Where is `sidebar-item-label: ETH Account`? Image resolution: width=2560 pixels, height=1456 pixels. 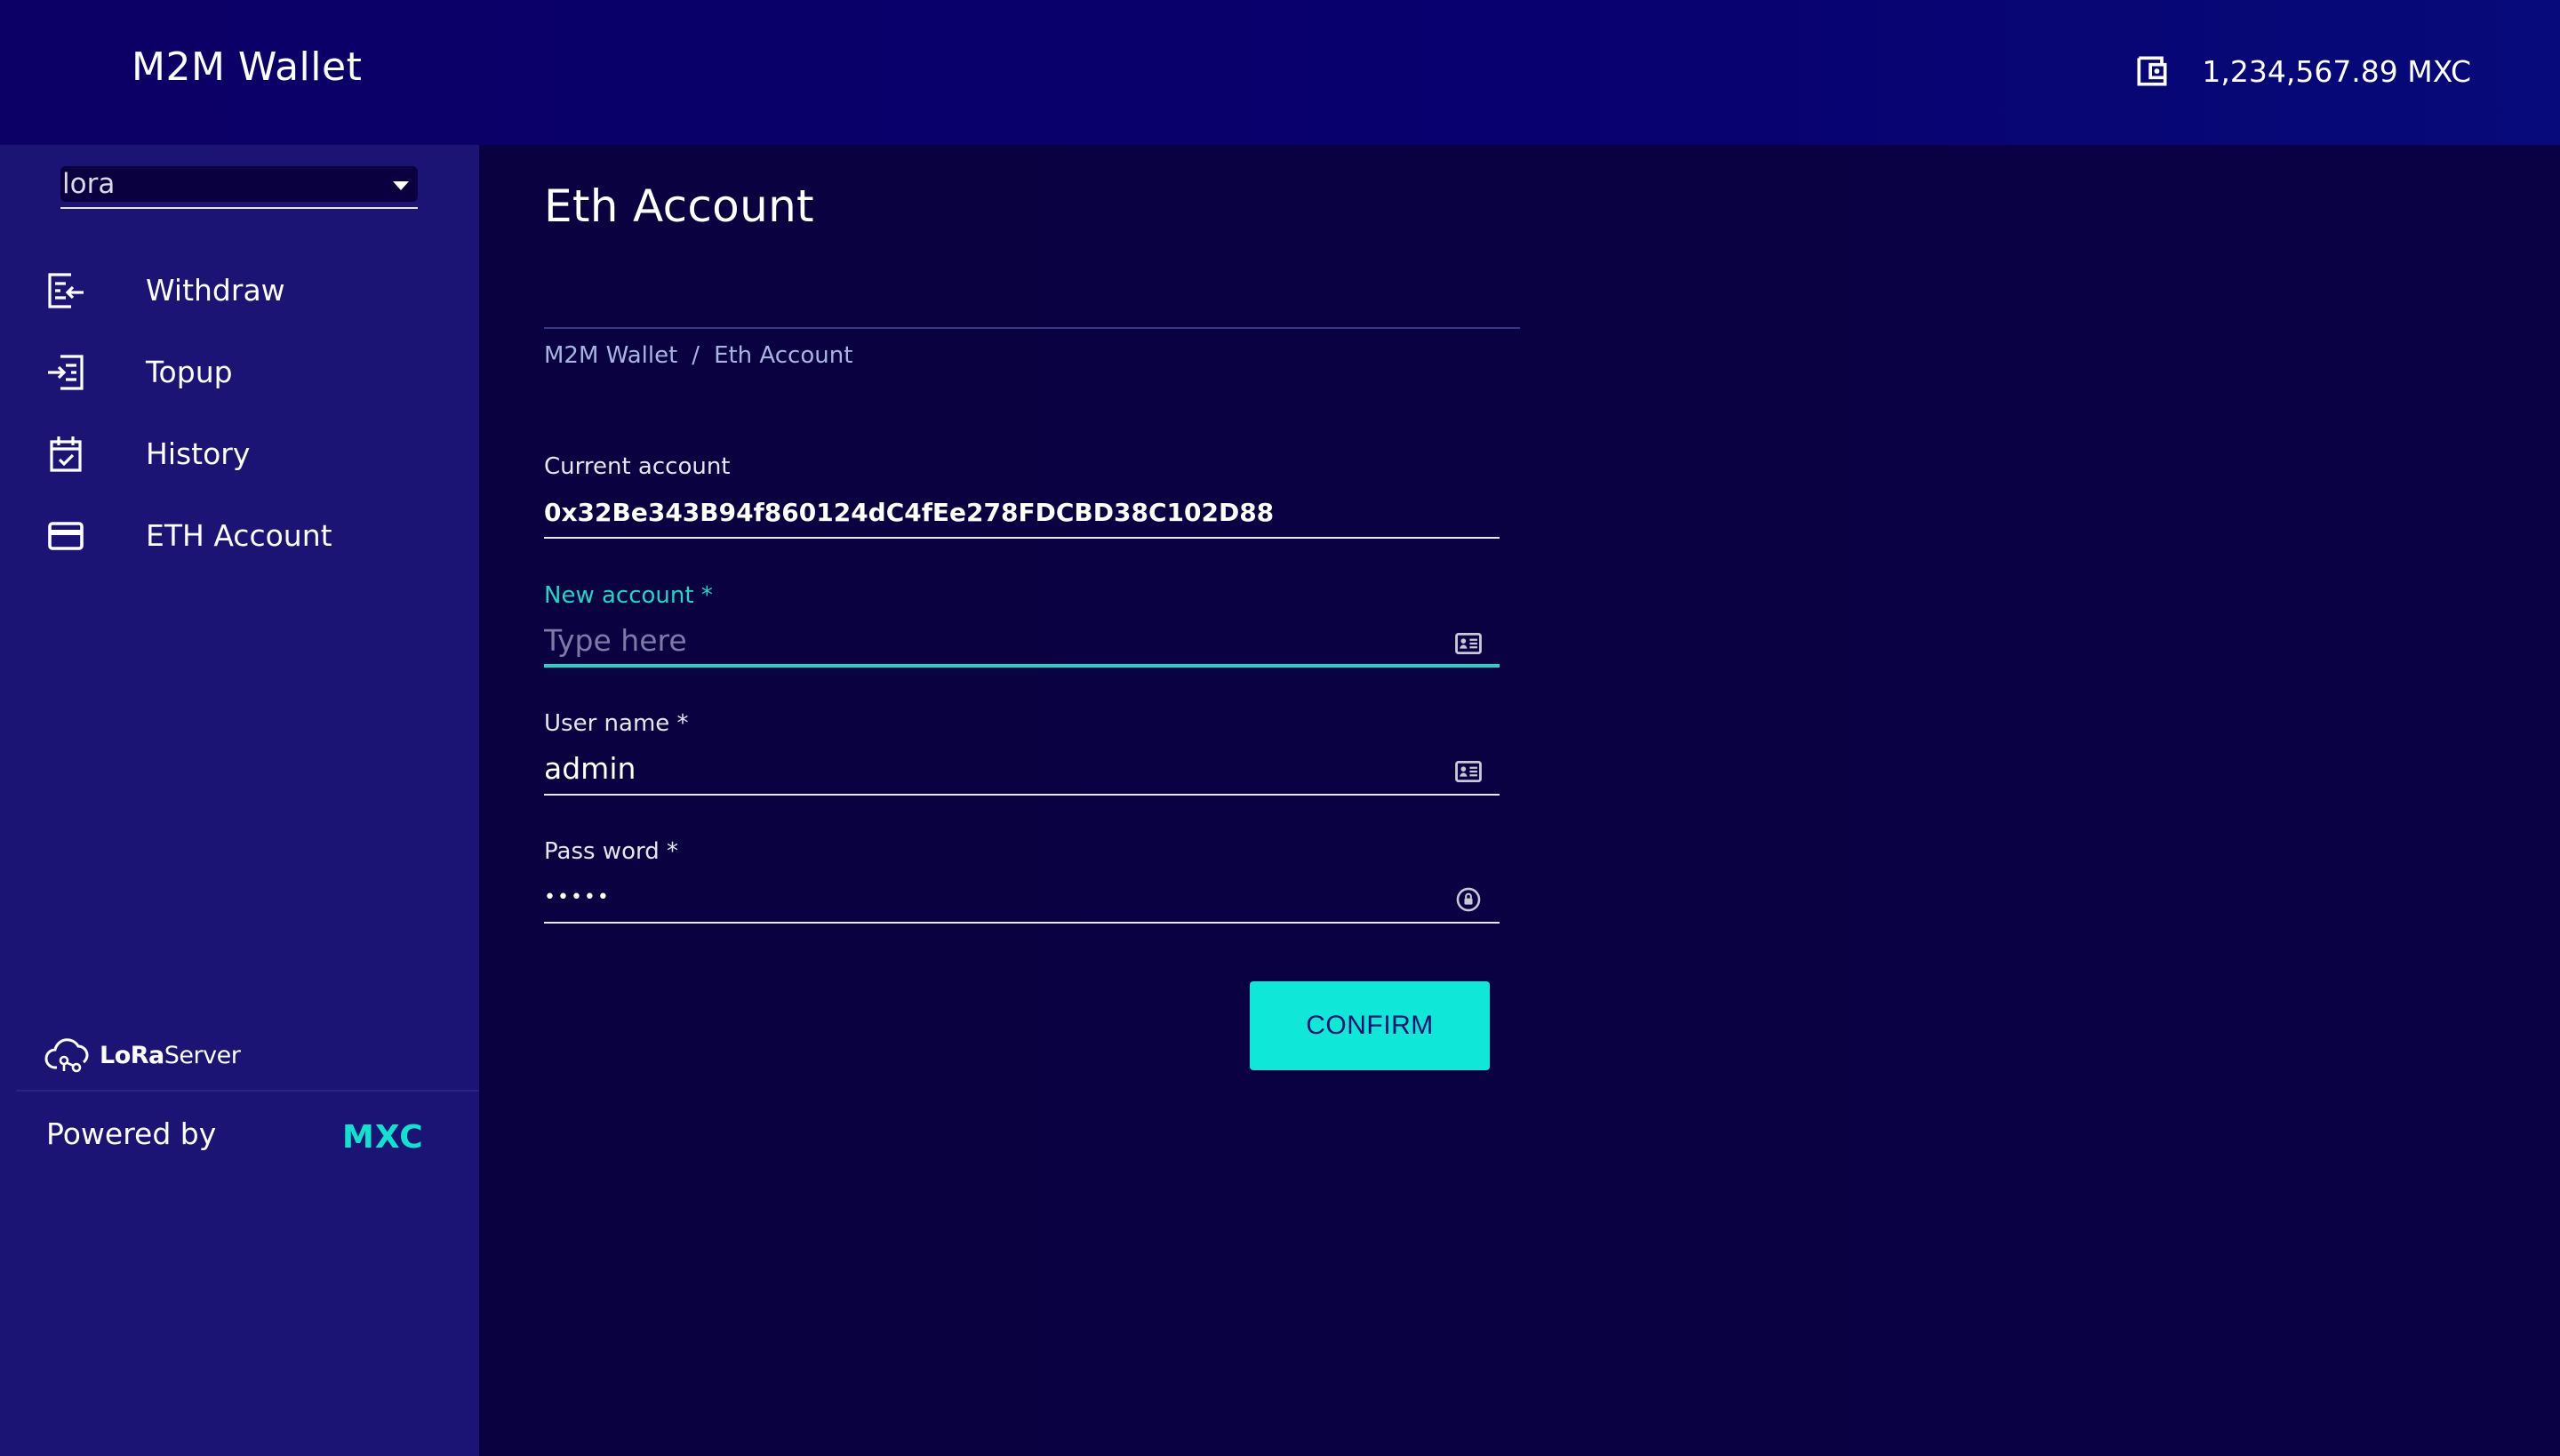 sidebar-item-label: ETH Account is located at coordinates (239, 535).